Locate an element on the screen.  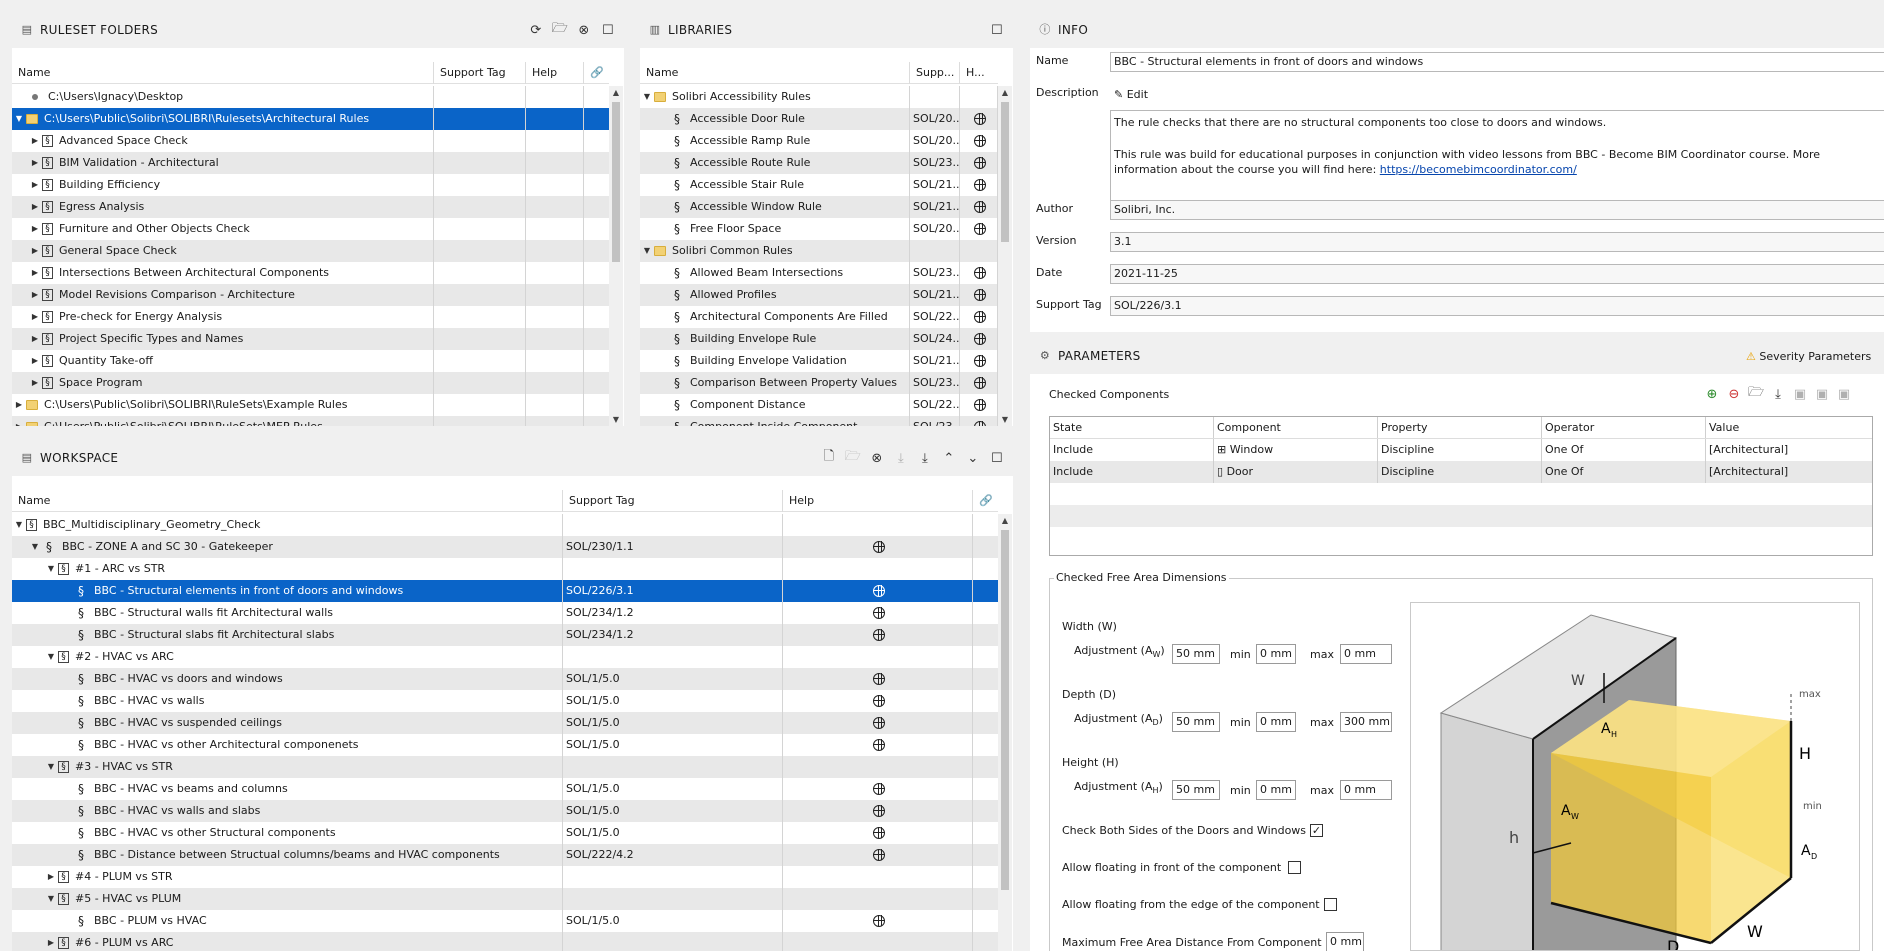
maximize-icon: ☐ is located at coordinates (997, 30).